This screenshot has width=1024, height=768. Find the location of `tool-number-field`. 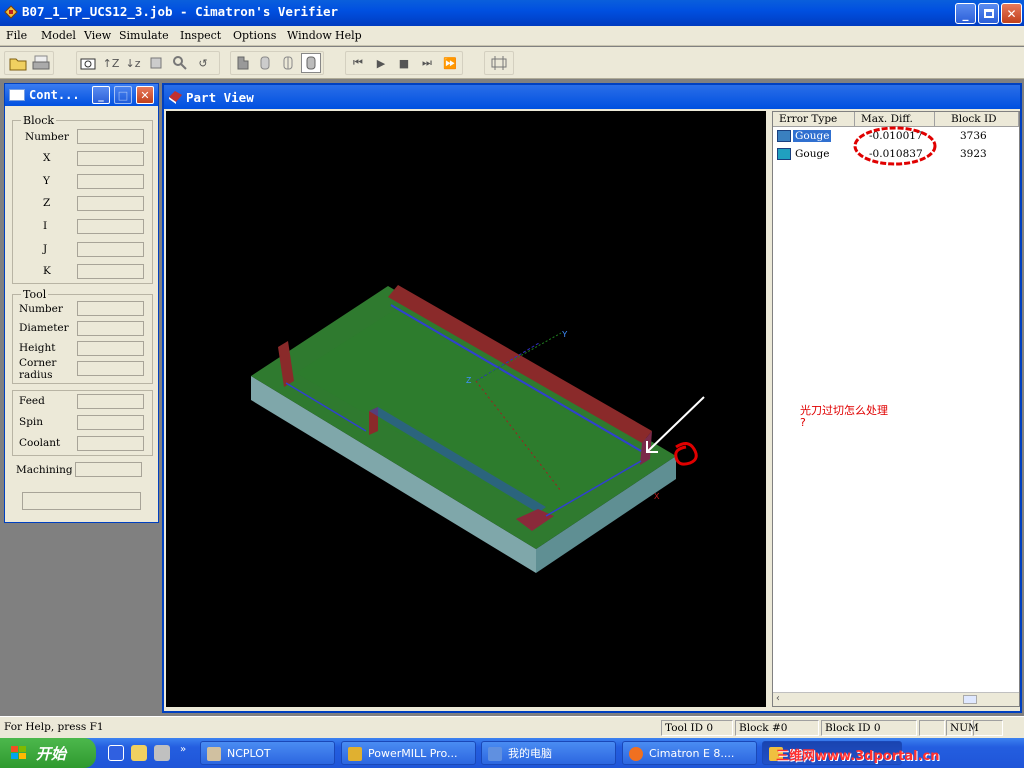

tool-number-field is located at coordinates (110, 308).